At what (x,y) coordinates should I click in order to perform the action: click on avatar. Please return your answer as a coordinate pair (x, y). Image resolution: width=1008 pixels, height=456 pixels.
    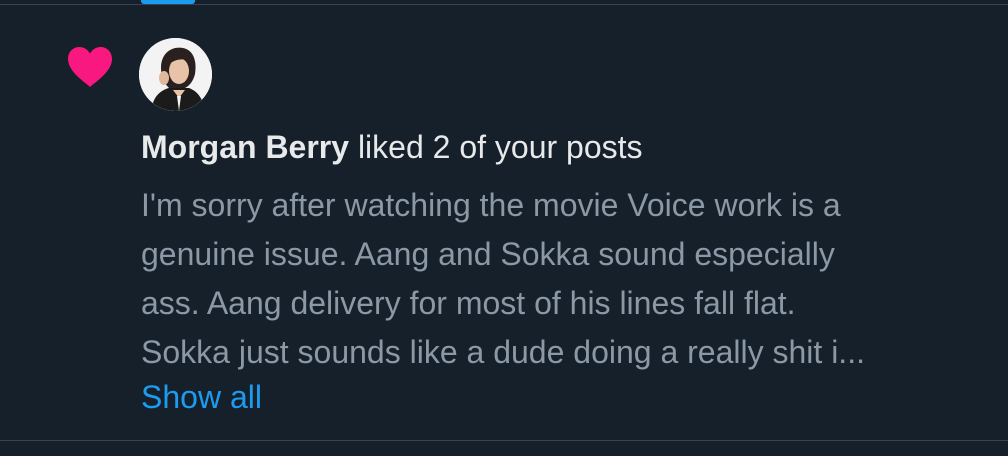
    Looking at the image, I should click on (175, 74).